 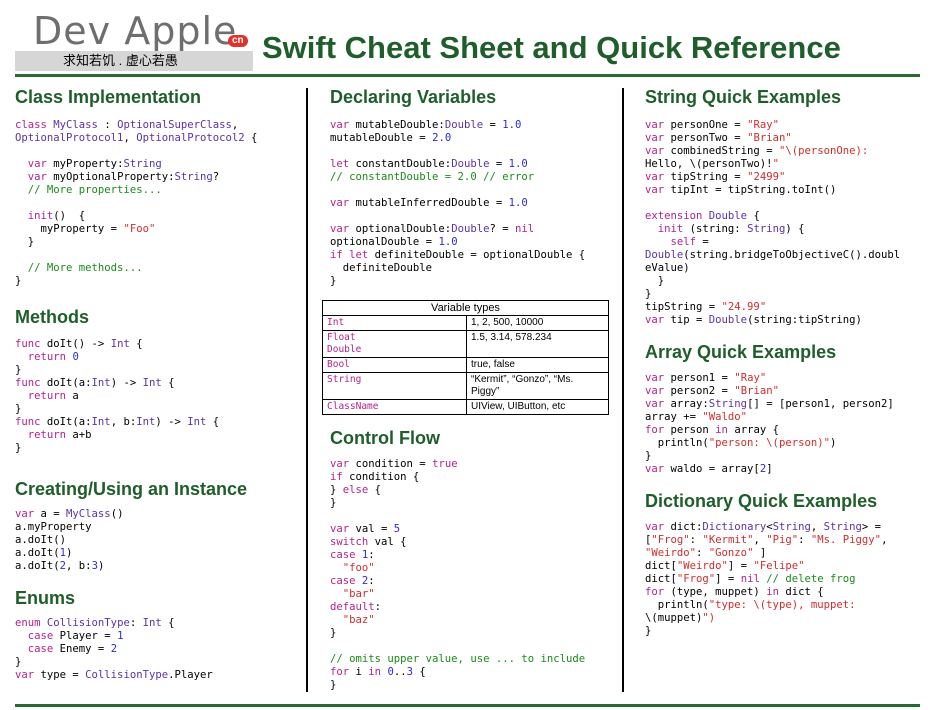 I want to click on variable-type-name: String, so click(x=394, y=386).